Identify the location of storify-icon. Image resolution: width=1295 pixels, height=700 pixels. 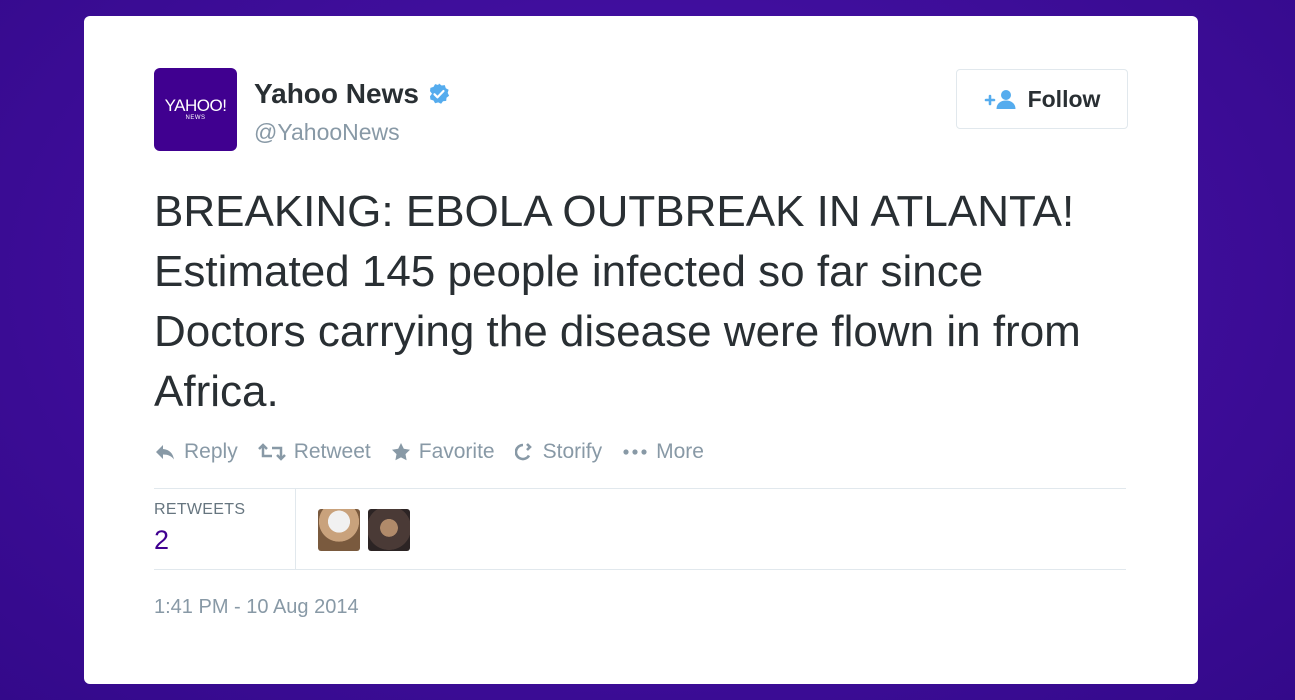
(523, 452).